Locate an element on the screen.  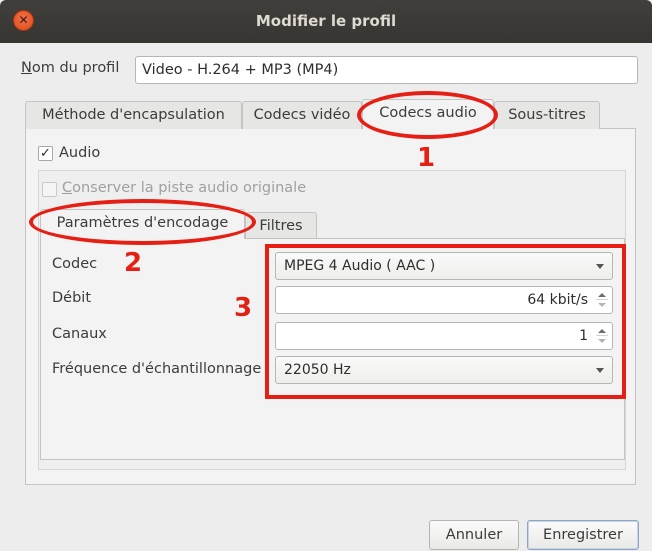
keep-original-audio-checkbox is located at coordinates (49, 189).